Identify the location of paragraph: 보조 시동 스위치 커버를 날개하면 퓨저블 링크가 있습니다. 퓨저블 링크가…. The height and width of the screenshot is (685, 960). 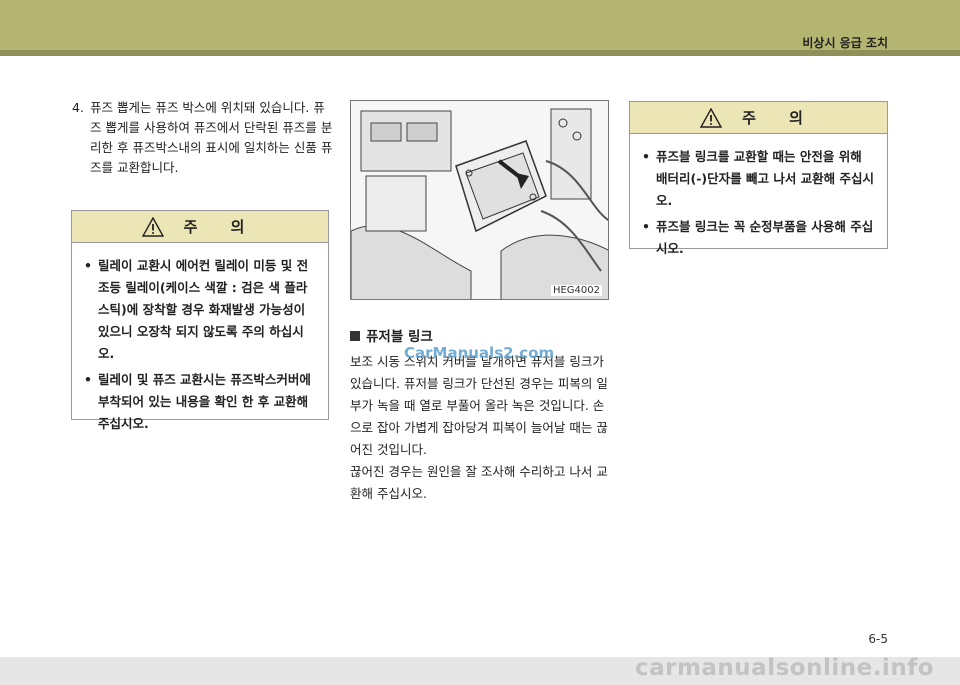
(479, 405).